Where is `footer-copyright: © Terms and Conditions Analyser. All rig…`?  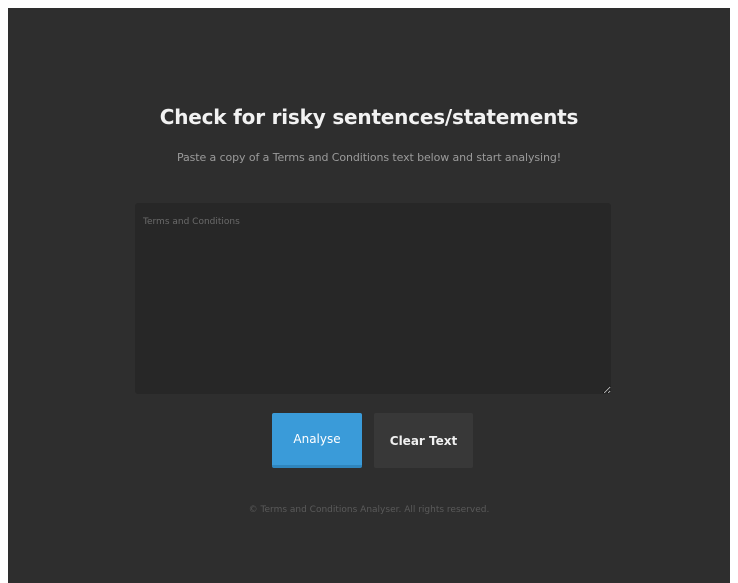 footer-copyright: © Terms and Conditions Analyser. All rig… is located at coordinates (369, 510).